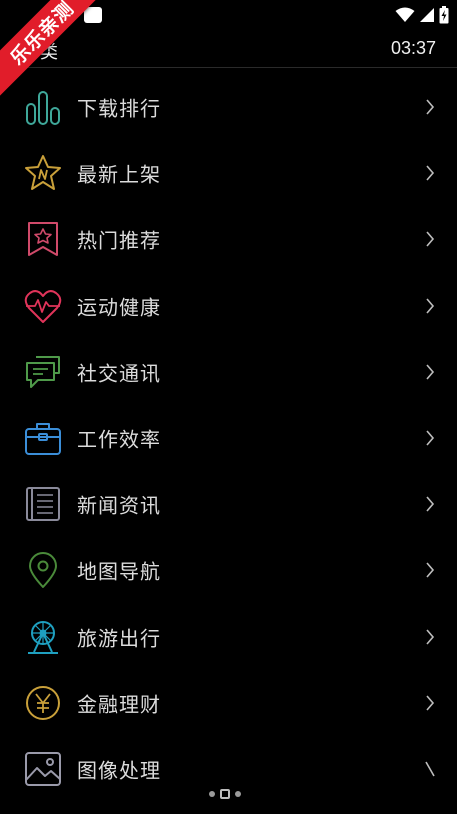  Describe the element at coordinates (119, 240) in the screenshot. I see `category-label: 热门推荐` at that location.